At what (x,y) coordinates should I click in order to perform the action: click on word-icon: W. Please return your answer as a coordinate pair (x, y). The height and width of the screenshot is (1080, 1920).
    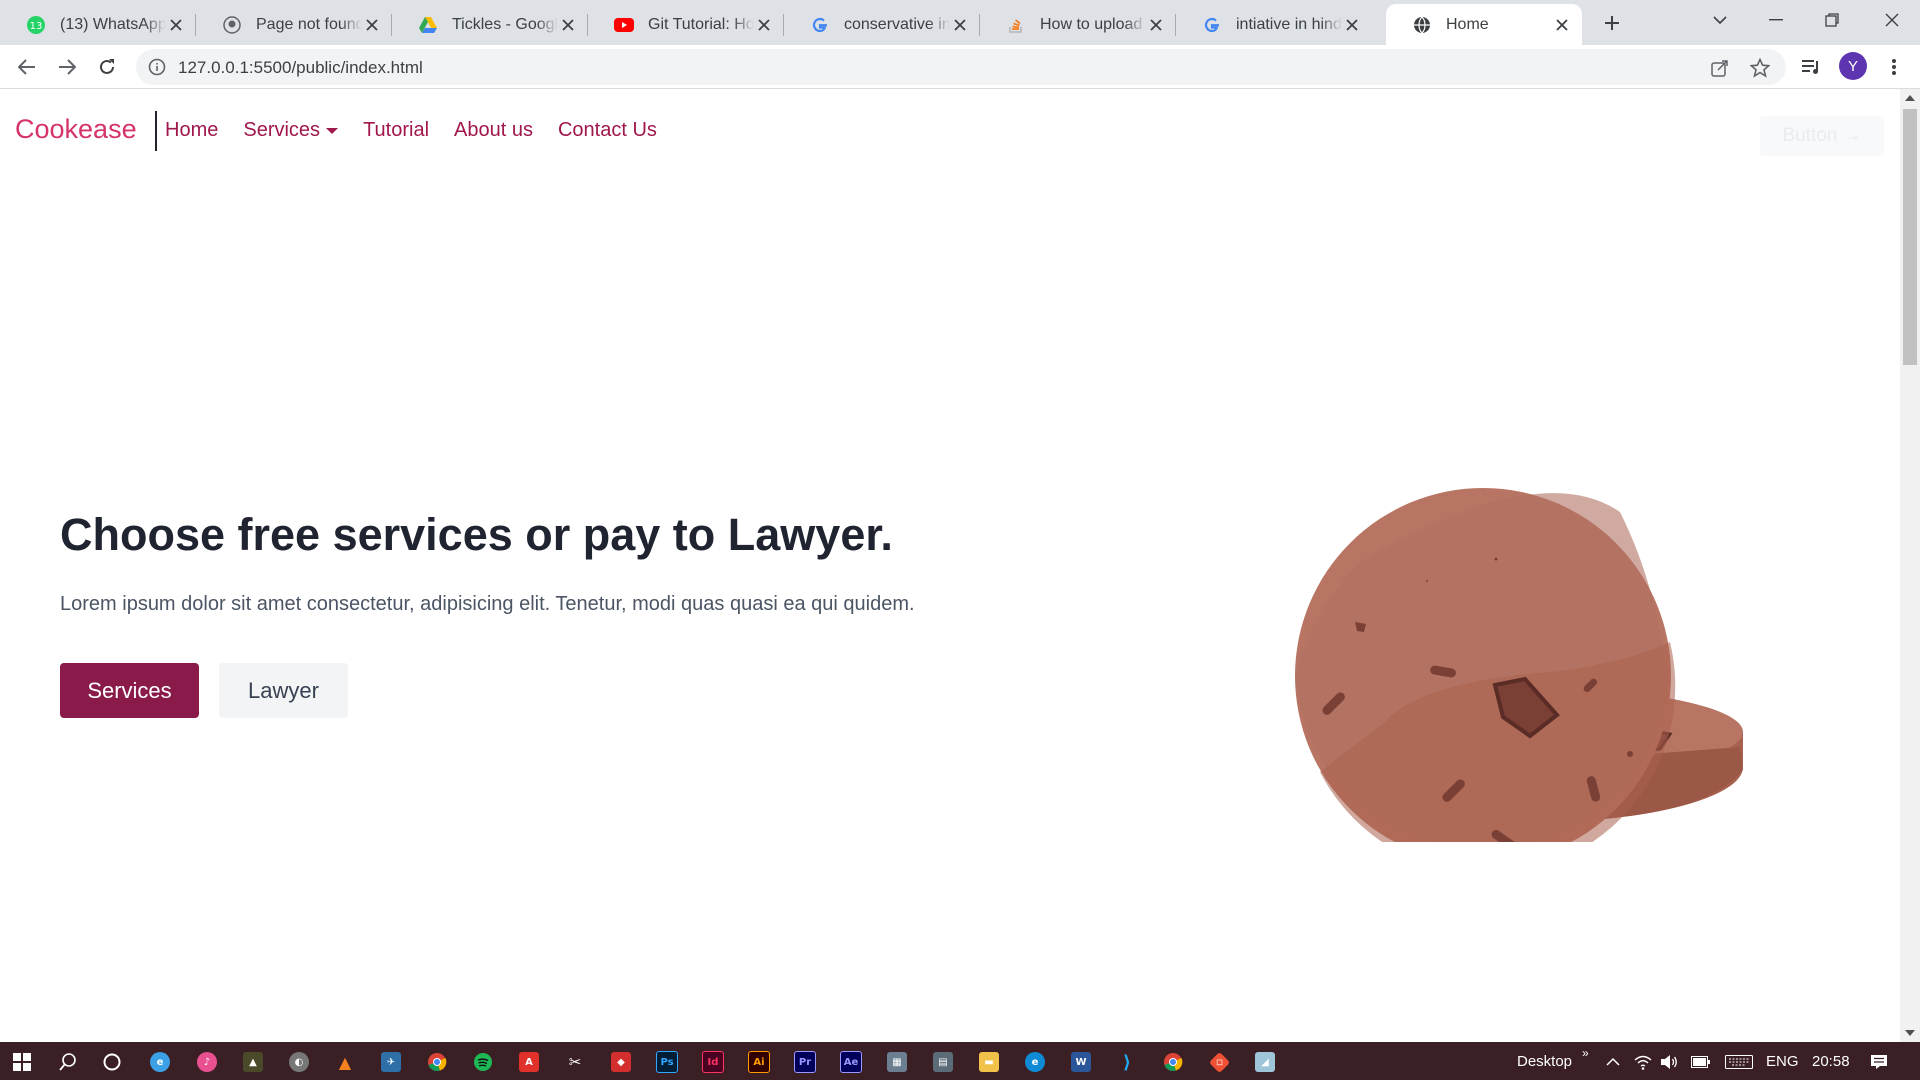
    Looking at the image, I should click on (1081, 1062).